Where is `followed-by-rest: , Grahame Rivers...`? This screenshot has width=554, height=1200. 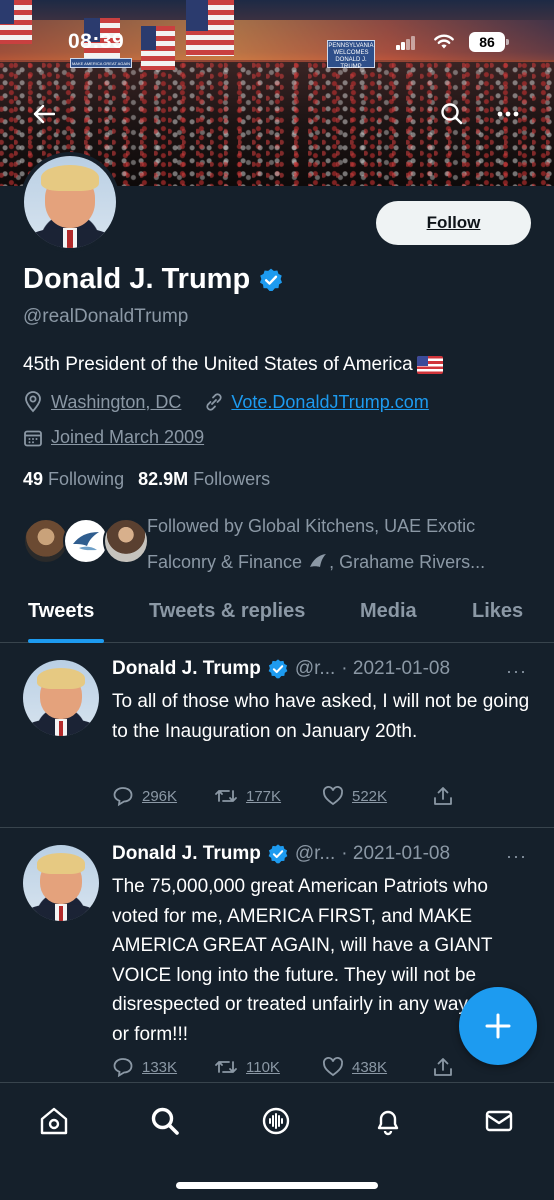
followed-by-rest: , Grahame Rivers... is located at coordinates (407, 562).